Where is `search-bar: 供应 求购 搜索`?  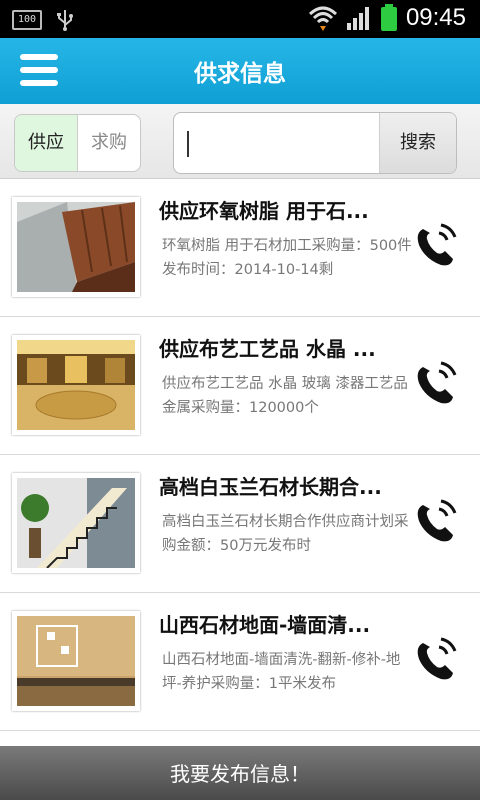
search-bar: 供应 求购 搜索 is located at coordinates (240, 141).